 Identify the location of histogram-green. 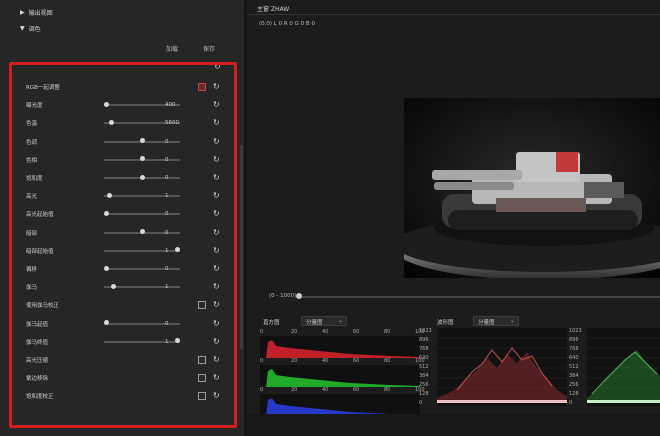
(340, 376).